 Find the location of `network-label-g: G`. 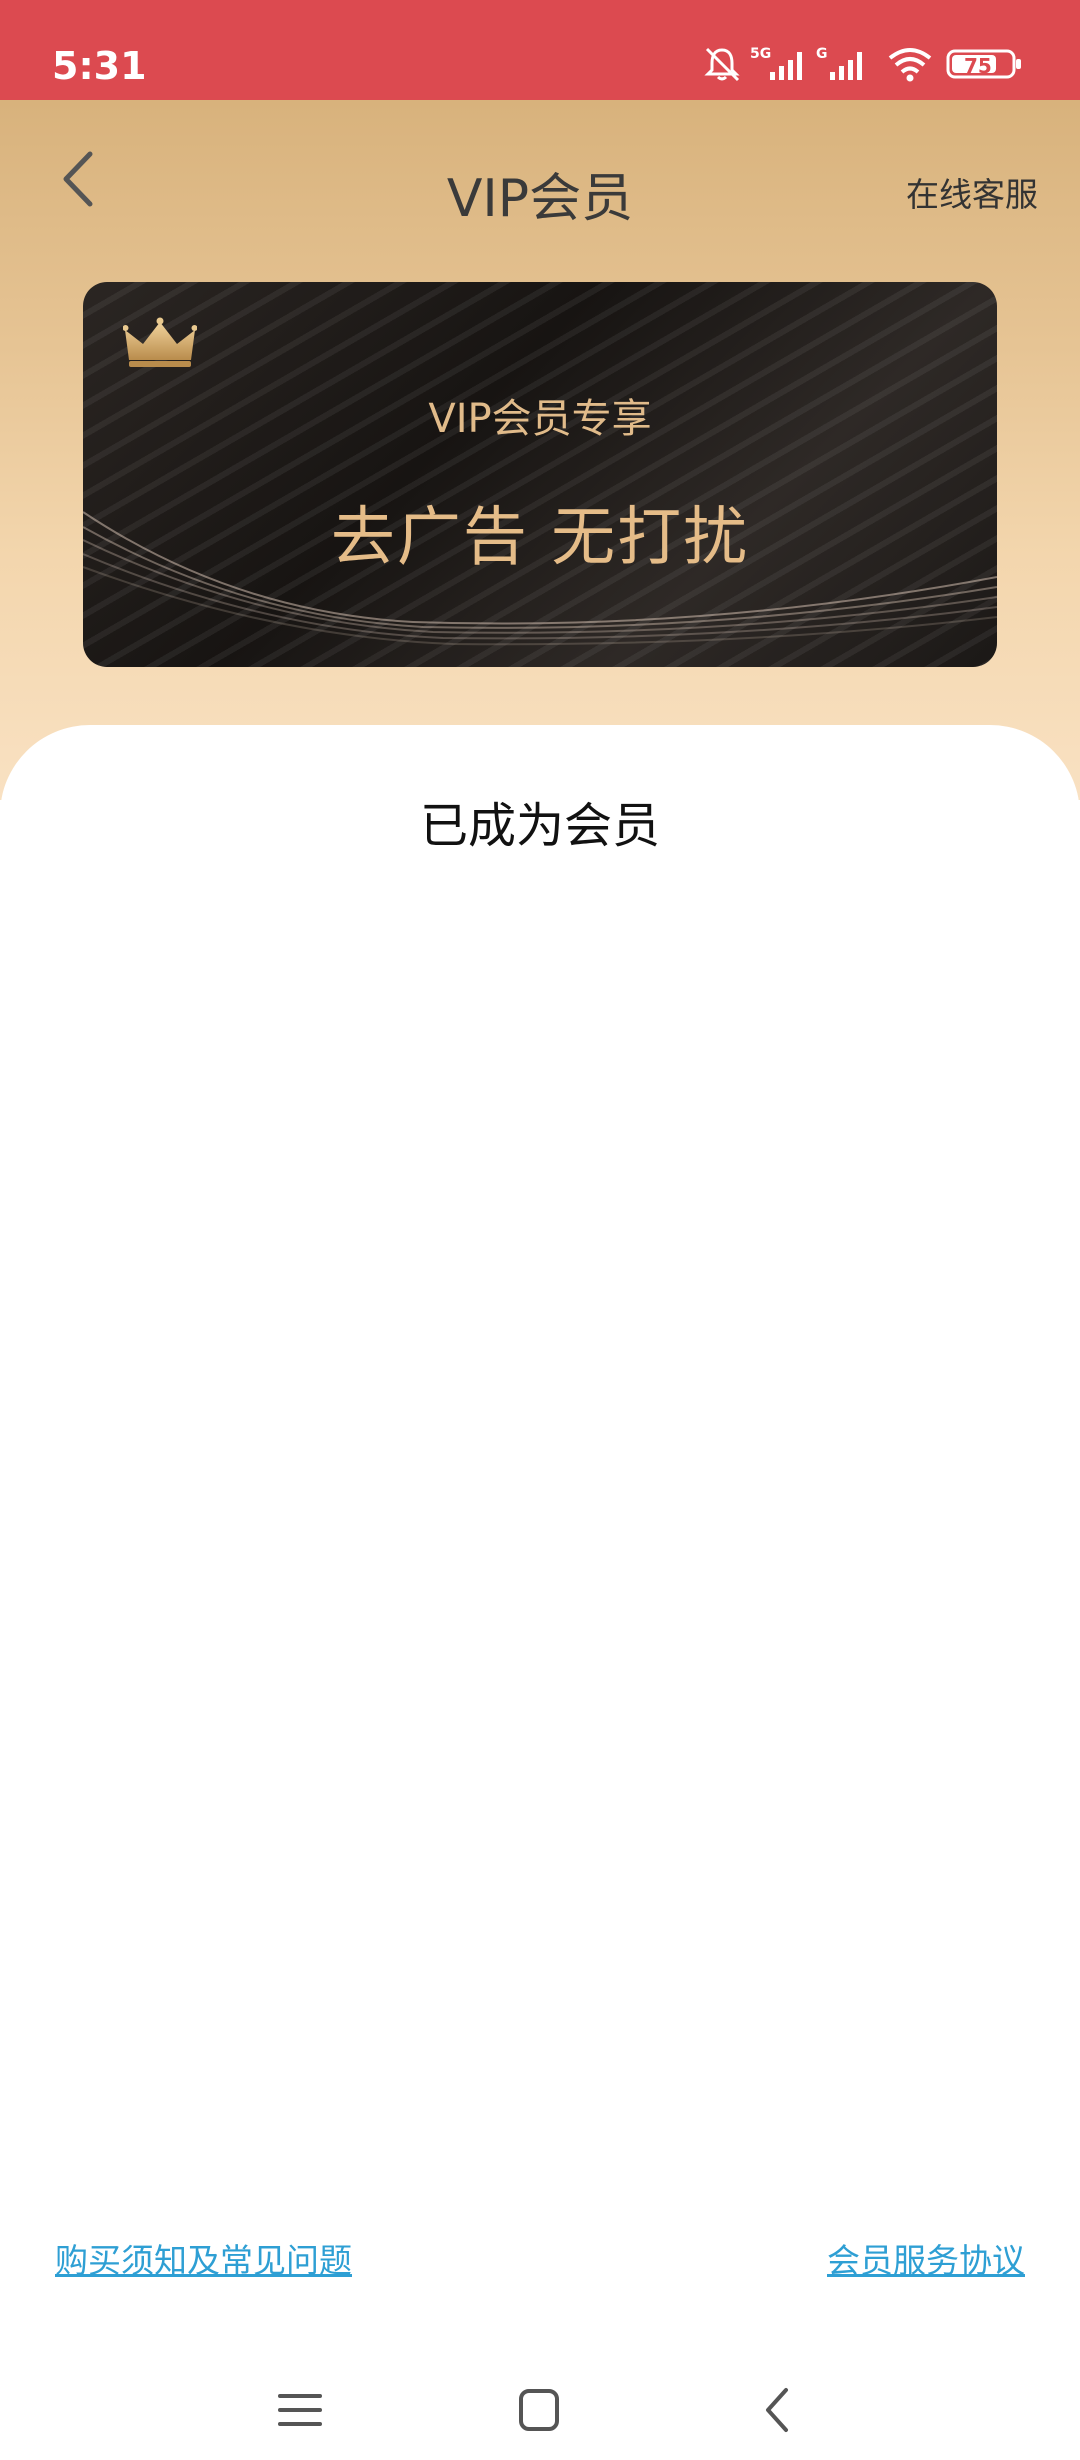

network-label-g: G is located at coordinates (822, 54).